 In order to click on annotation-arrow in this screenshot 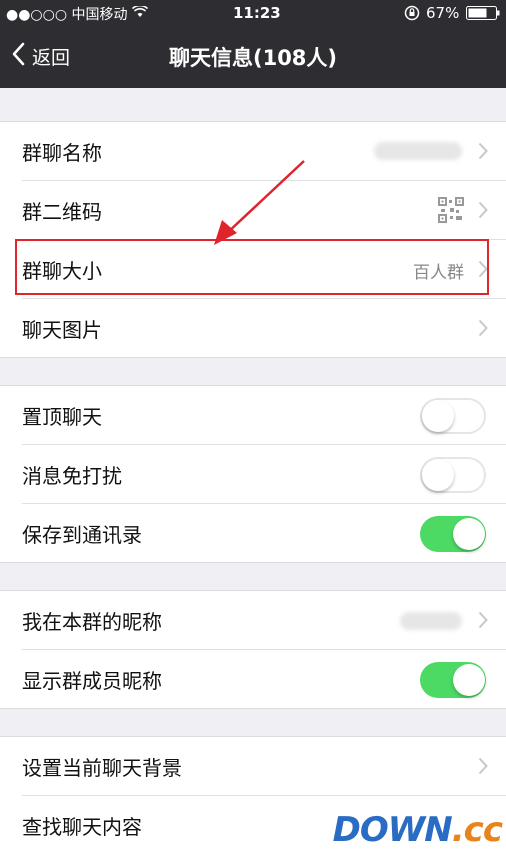, I will do `click(259, 202)`.